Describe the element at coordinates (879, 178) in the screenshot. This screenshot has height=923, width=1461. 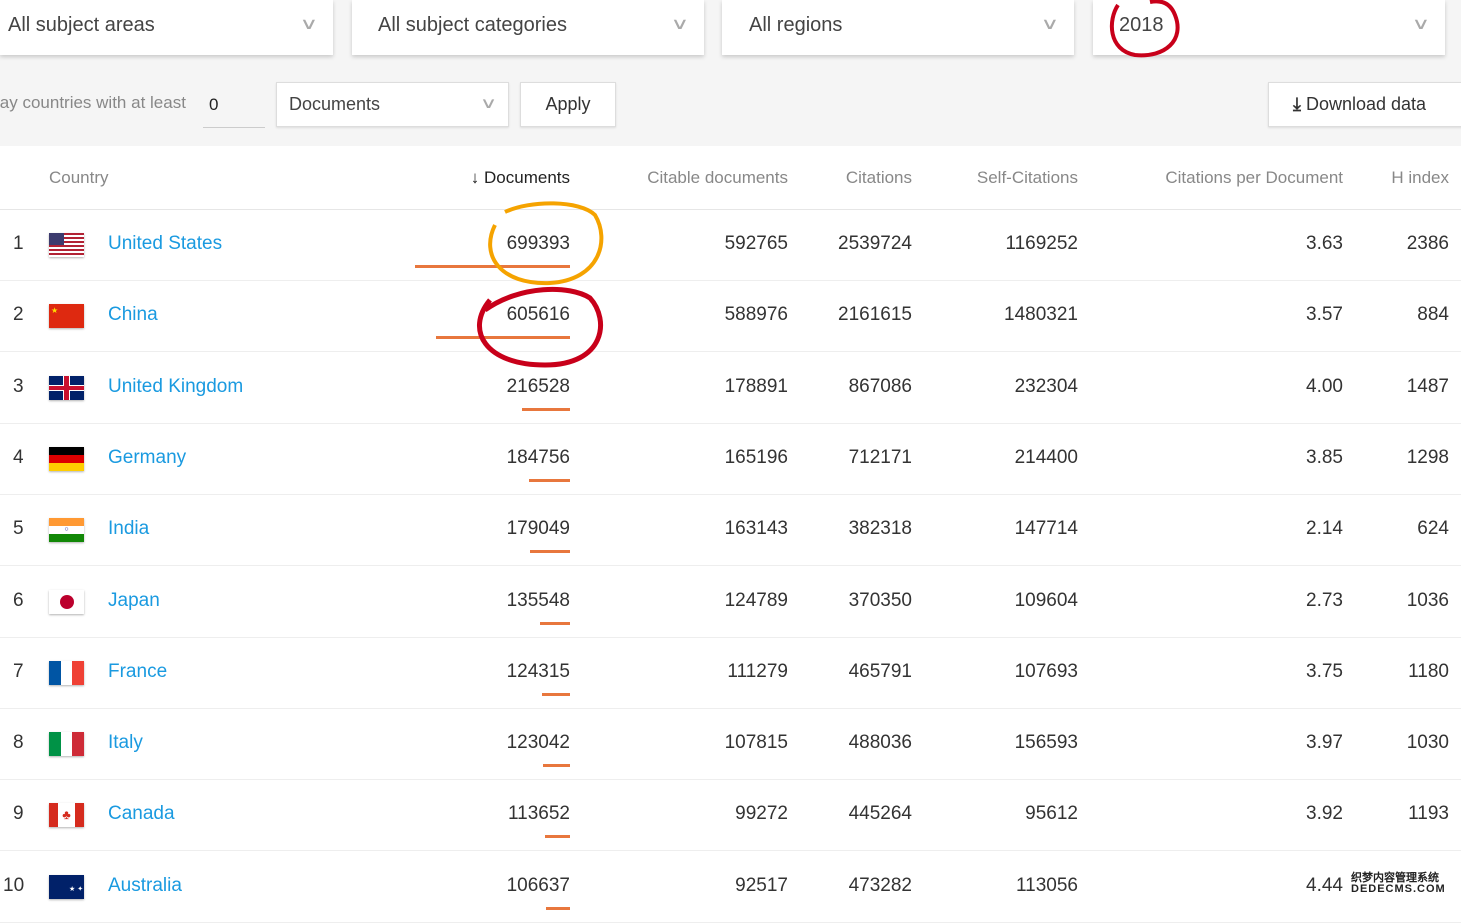
I see `col-citations: Citations` at that location.